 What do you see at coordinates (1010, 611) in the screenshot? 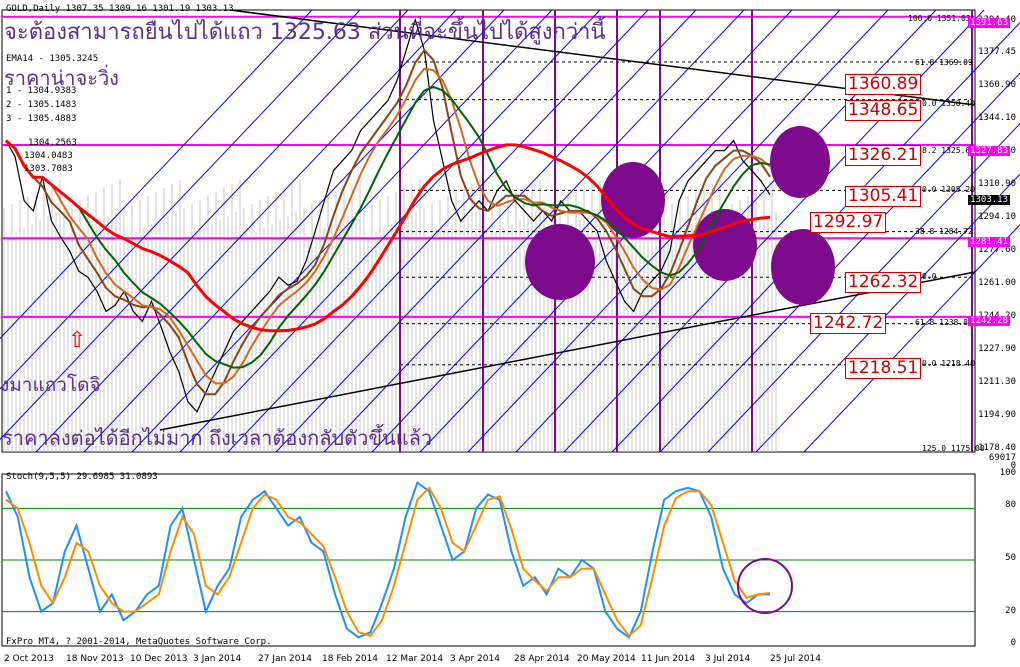
I see `stoch-axis-tick: 20` at bounding box center [1010, 611].